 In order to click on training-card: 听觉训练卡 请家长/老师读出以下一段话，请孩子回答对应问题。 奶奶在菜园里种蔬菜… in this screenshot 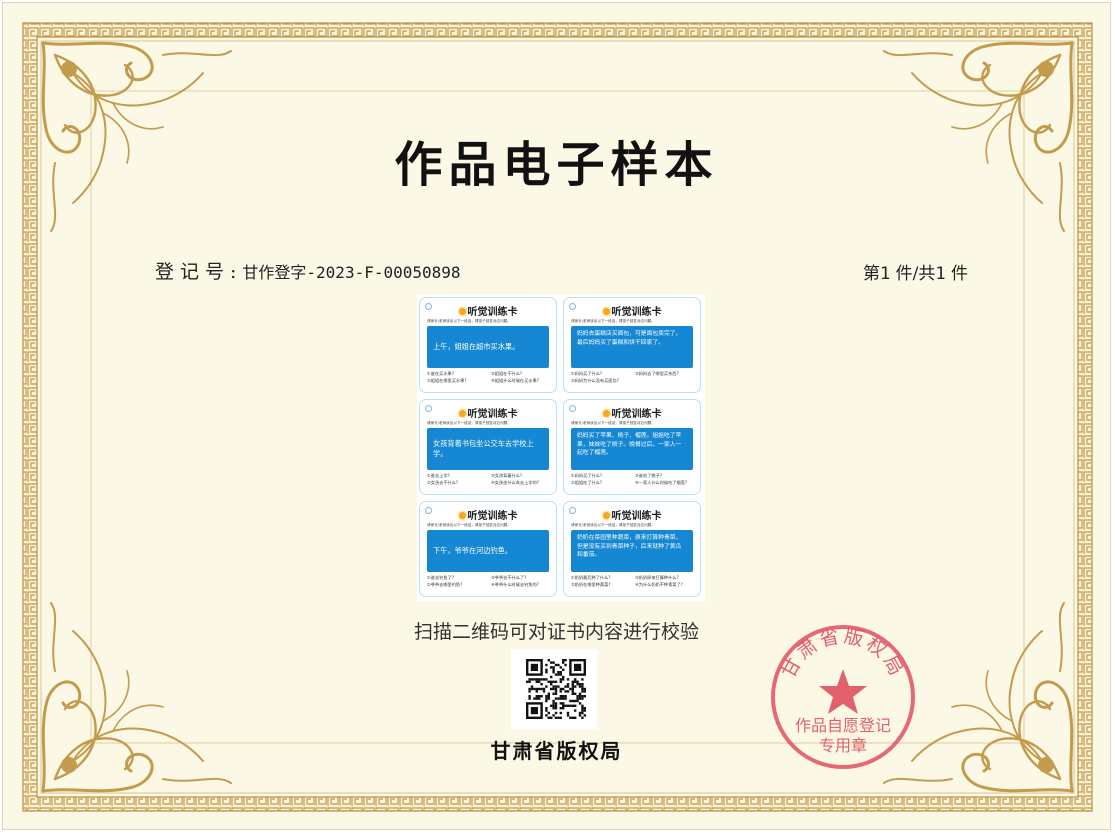, I will do `click(632, 549)`.